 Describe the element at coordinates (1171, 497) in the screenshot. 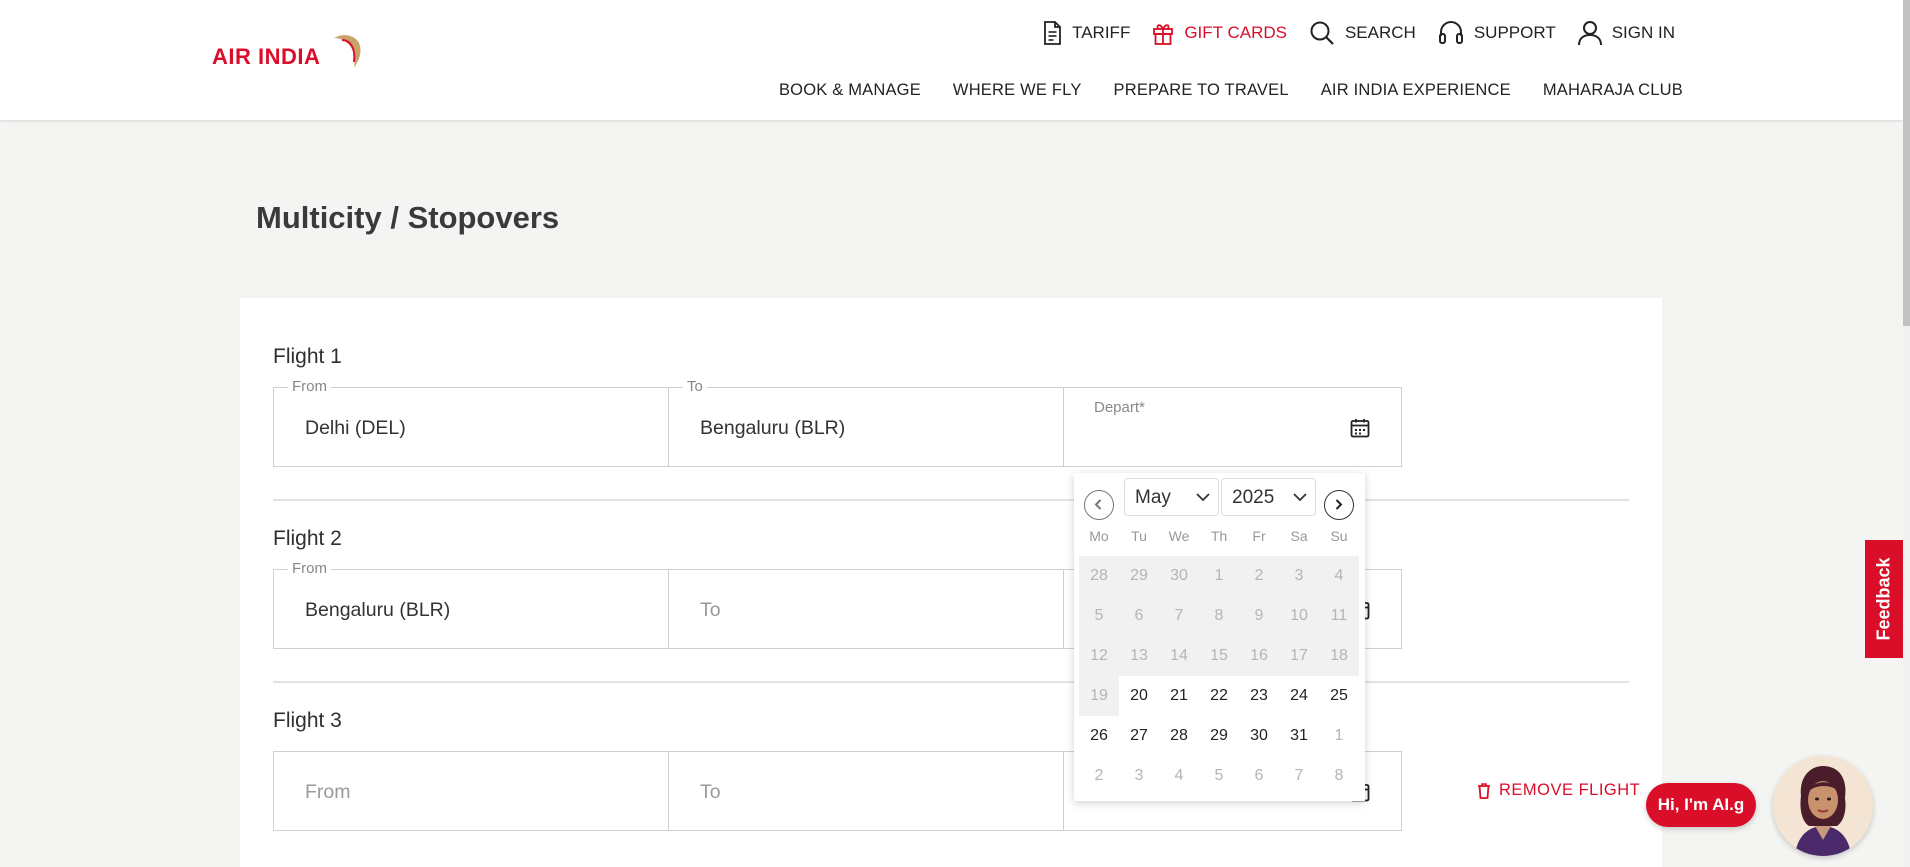

I see `month-select: May` at that location.